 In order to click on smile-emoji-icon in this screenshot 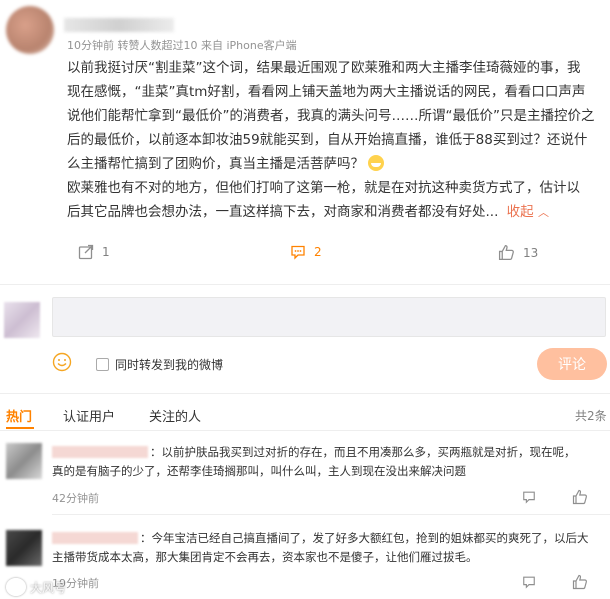, I will do `click(62, 362)`.